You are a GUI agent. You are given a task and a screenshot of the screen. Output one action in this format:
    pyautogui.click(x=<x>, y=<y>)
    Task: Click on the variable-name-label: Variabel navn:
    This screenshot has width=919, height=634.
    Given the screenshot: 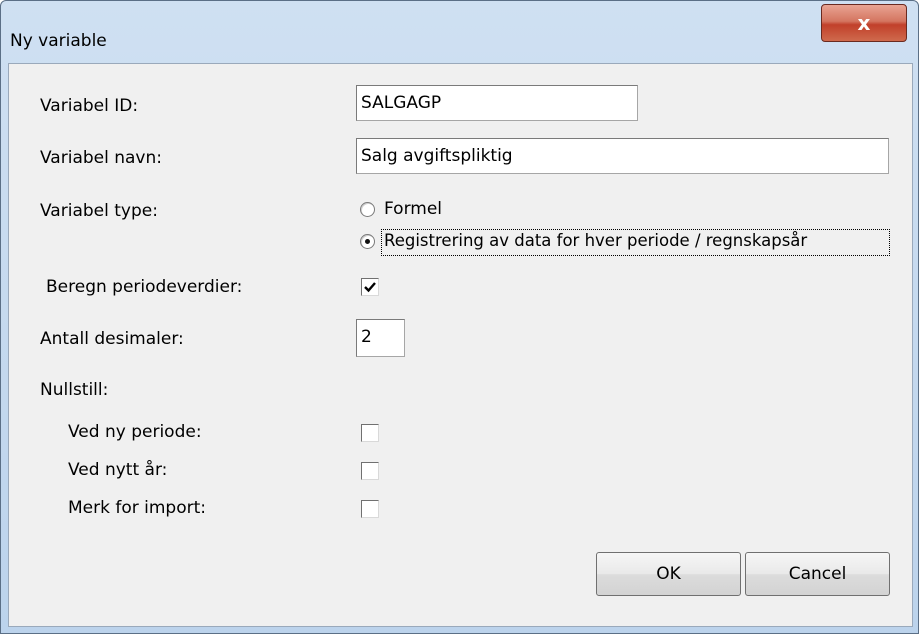 What is the action you would take?
    pyautogui.click(x=101, y=158)
    